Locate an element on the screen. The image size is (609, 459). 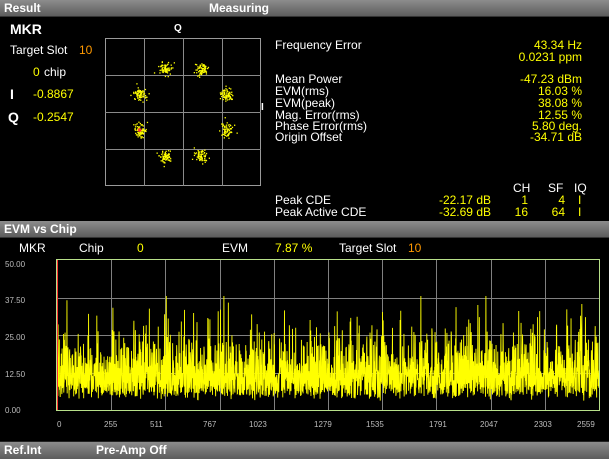
marker-chip-label: chip is located at coordinates (55, 72).